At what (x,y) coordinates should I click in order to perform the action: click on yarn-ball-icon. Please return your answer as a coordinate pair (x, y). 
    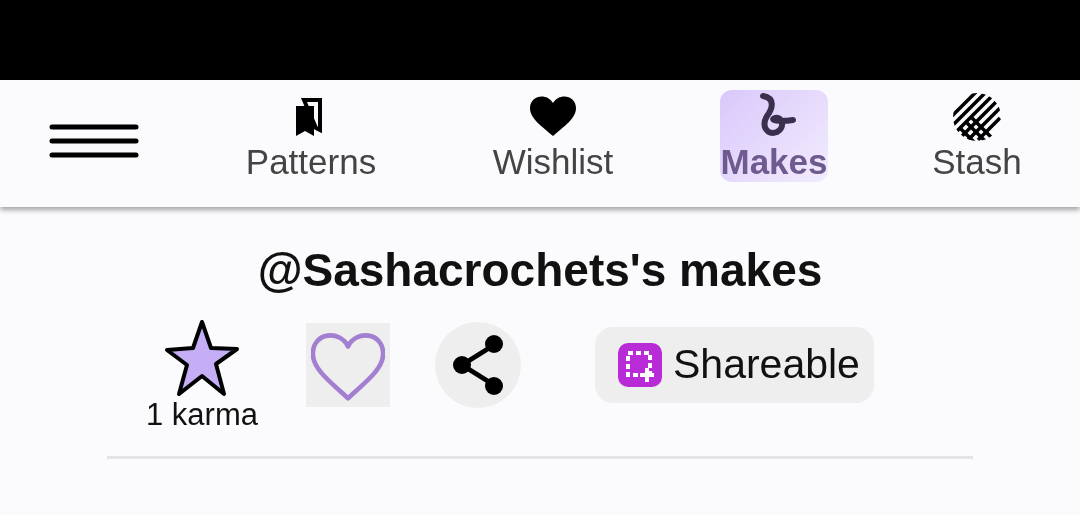
    Looking at the image, I should click on (977, 117).